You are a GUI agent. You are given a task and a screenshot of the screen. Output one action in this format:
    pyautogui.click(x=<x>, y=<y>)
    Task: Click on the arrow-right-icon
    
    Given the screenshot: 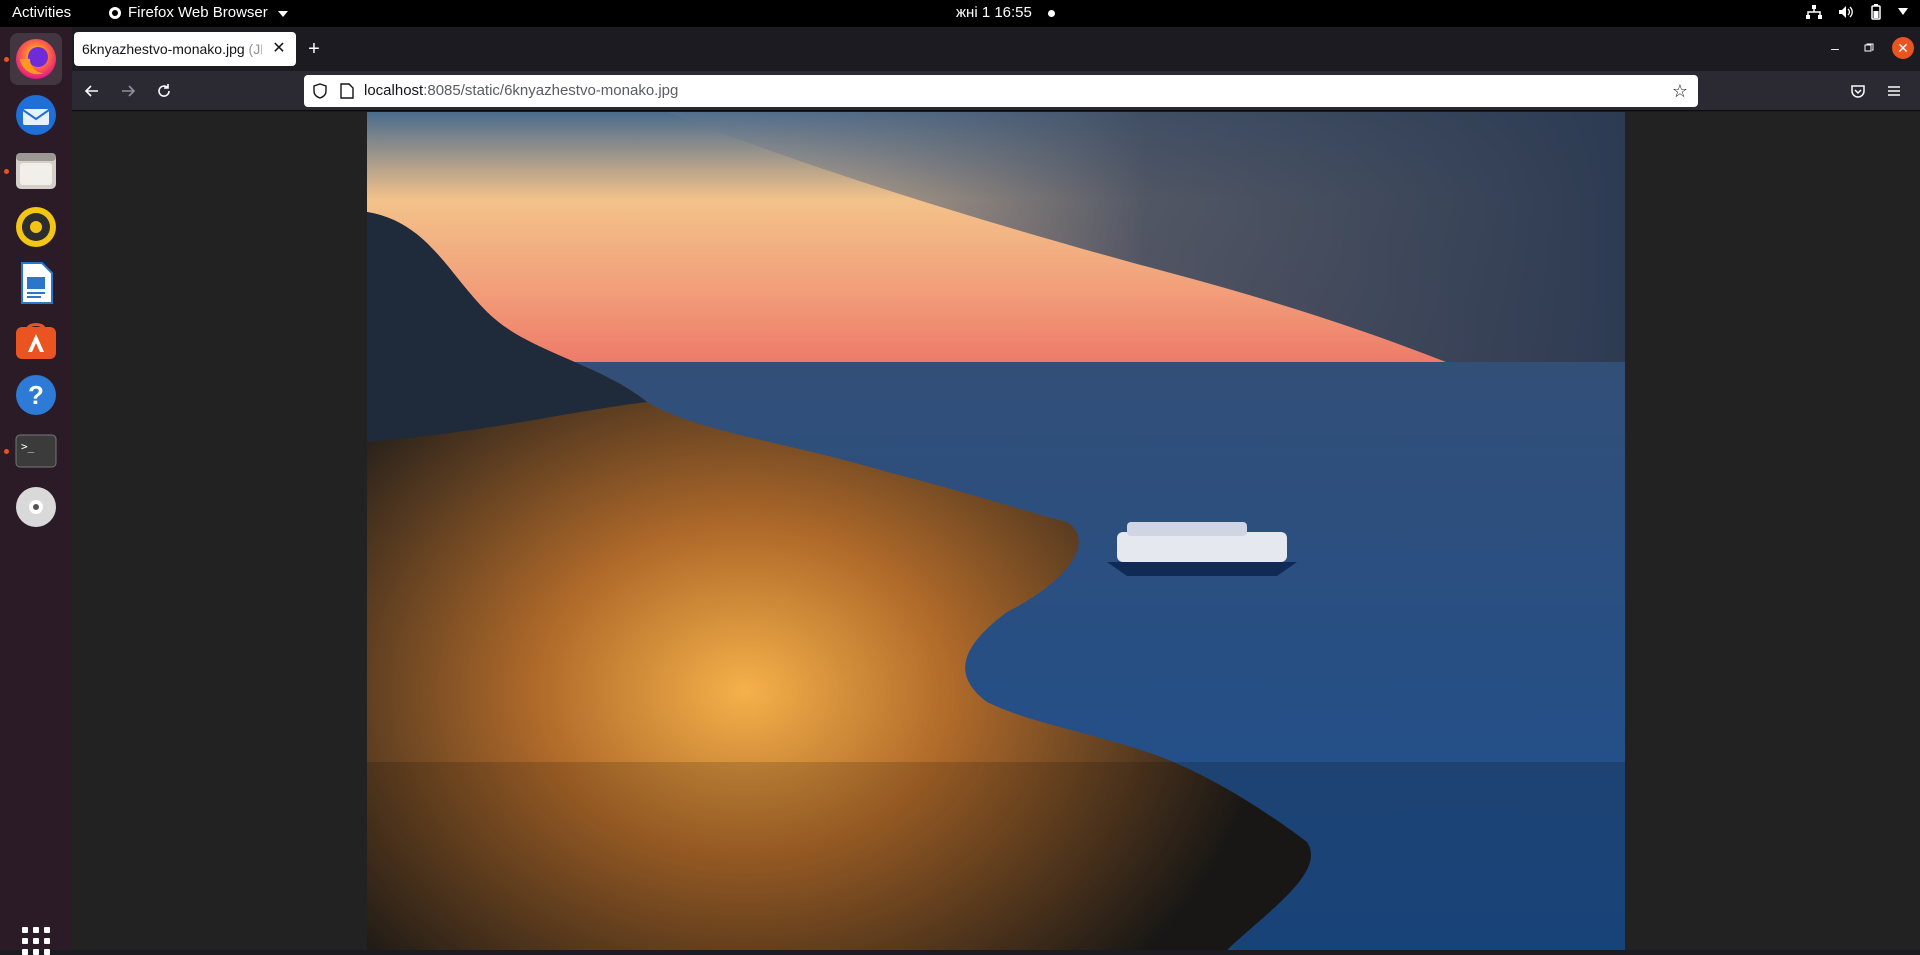 What is the action you would take?
    pyautogui.click(x=129, y=91)
    